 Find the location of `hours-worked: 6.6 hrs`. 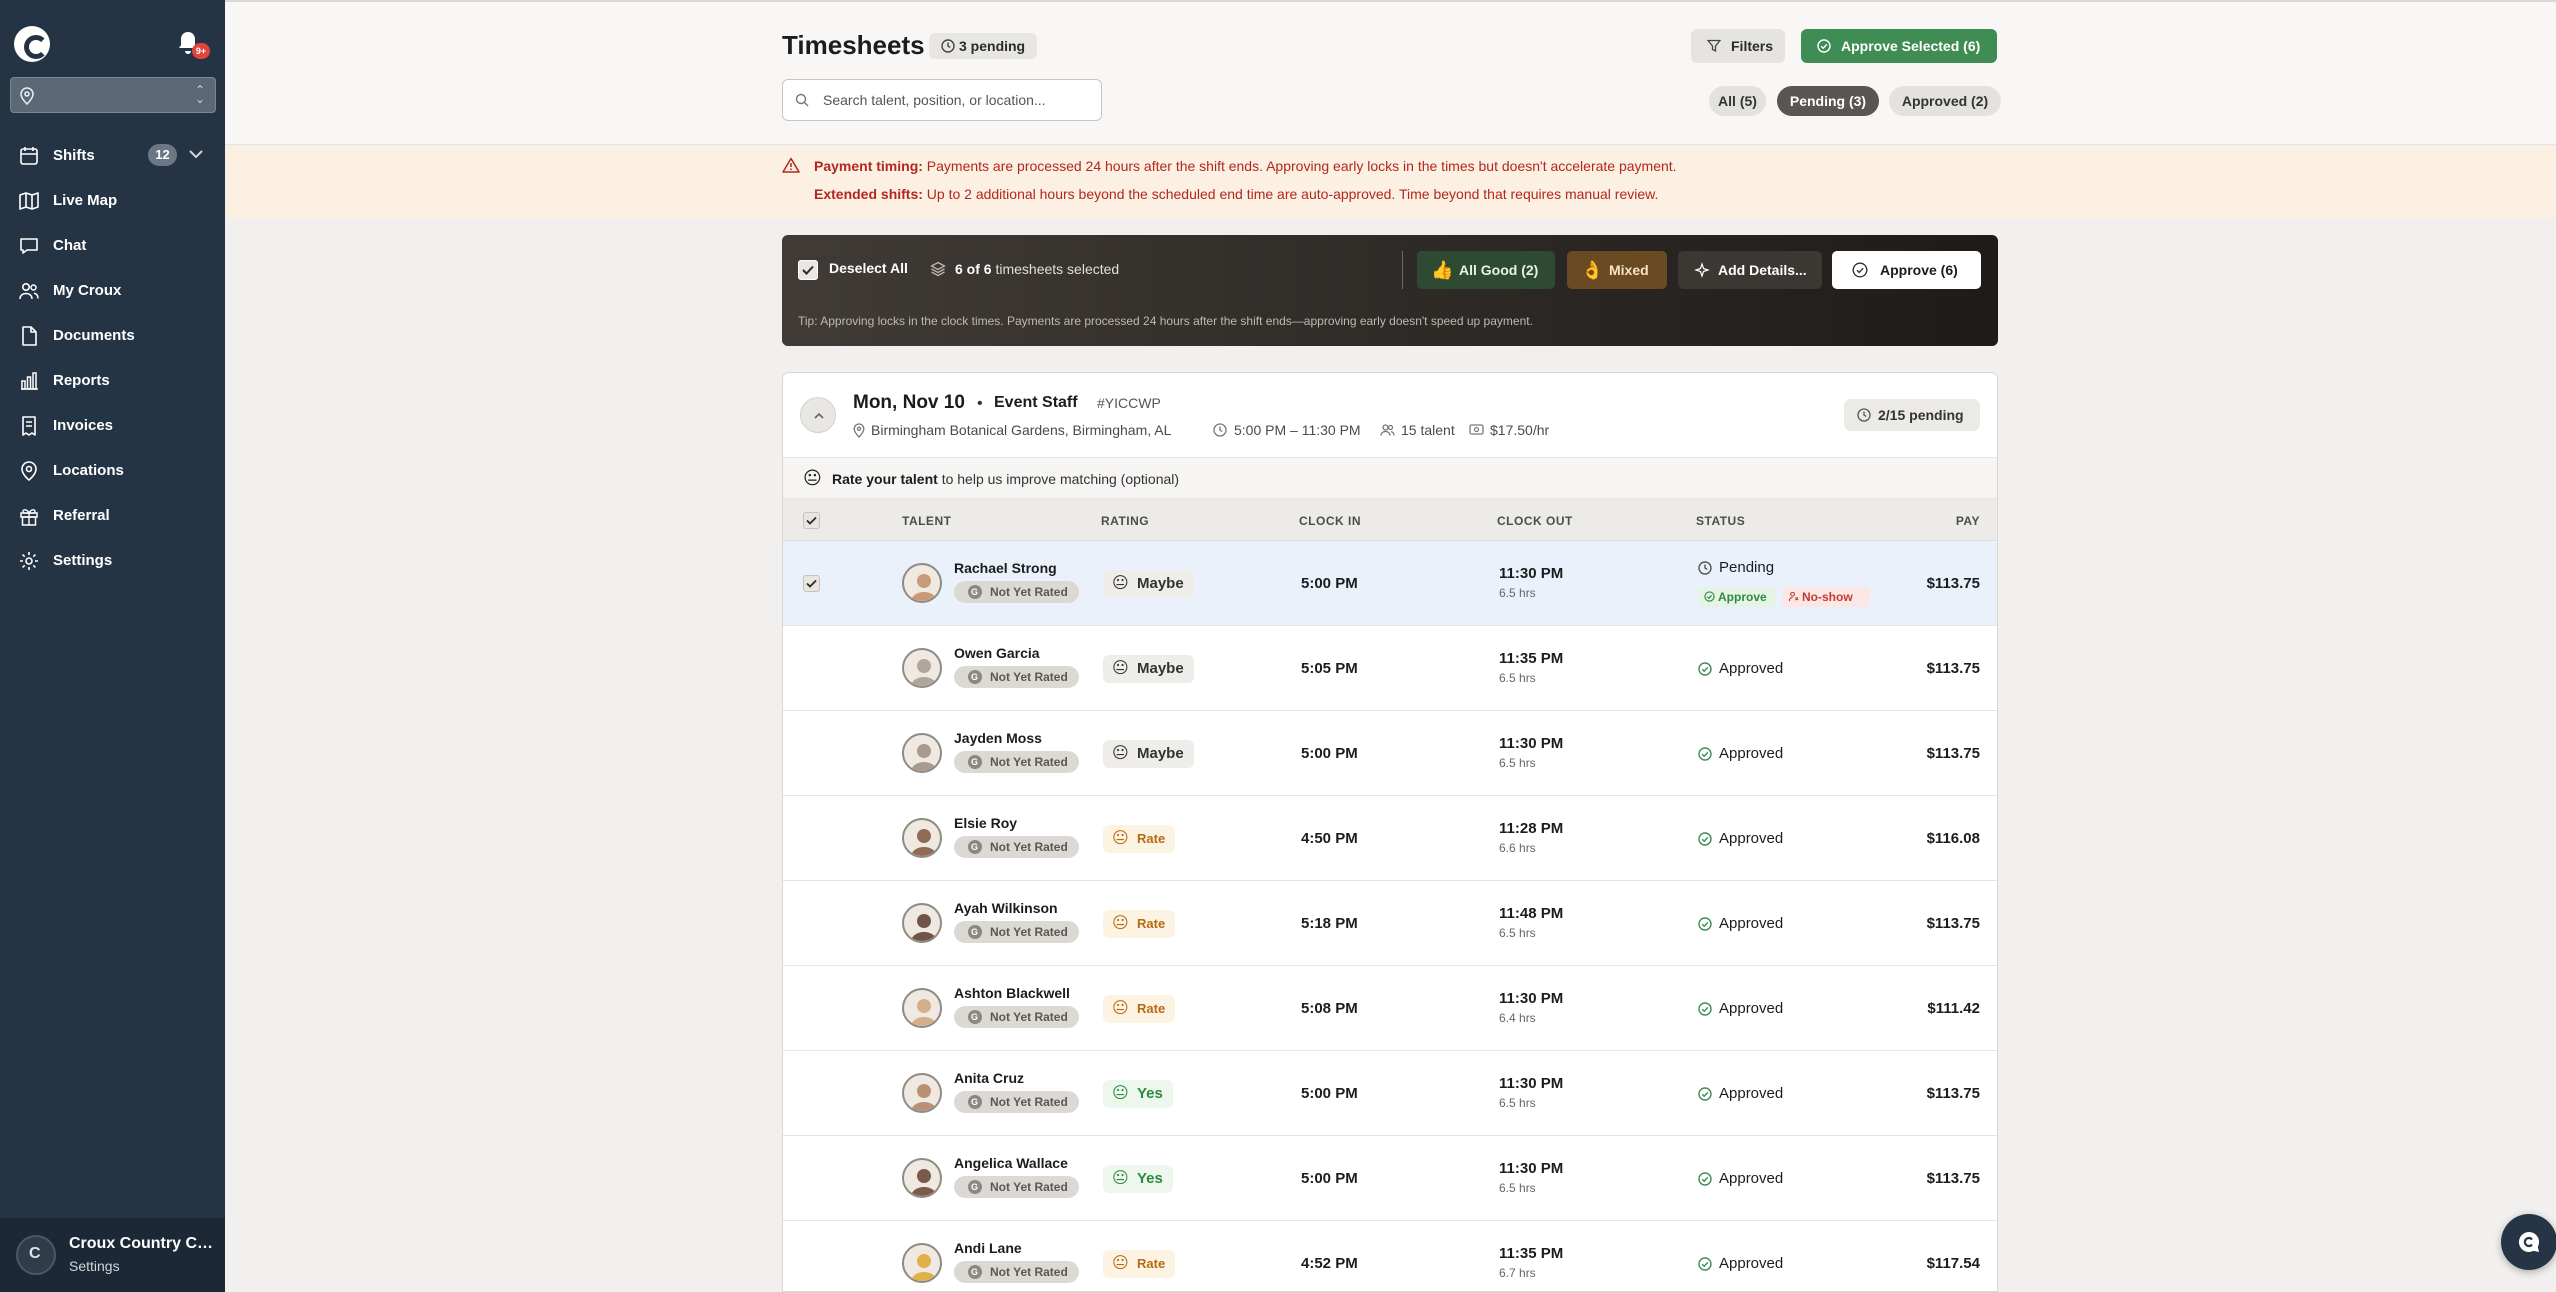

hours-worked: 6.6 hrs is located at coordinates (1517, 848).